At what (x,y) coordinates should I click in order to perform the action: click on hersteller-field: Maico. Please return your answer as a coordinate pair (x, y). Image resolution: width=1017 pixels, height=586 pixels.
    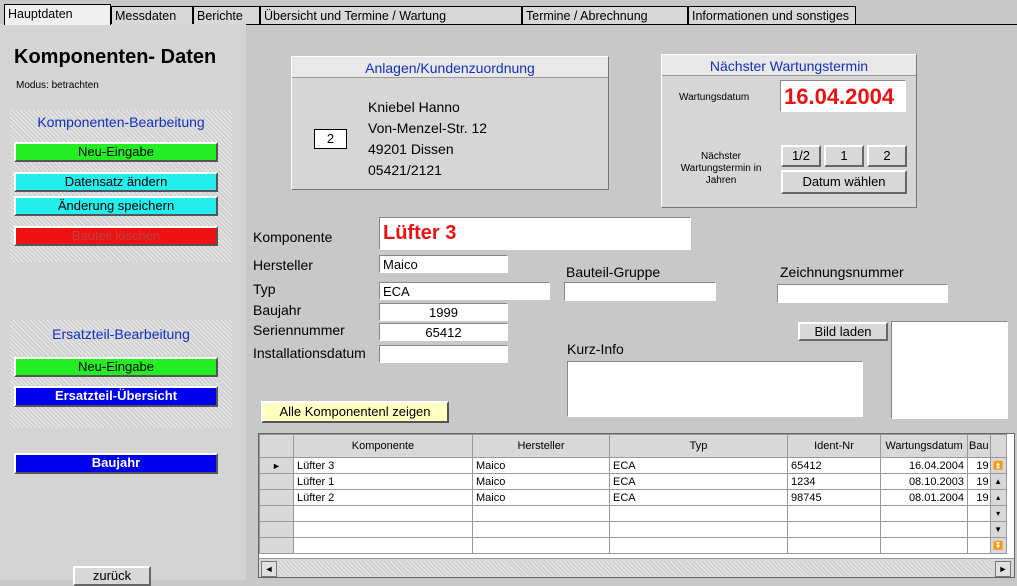
    Looking at the image, I should click on (443, 264).